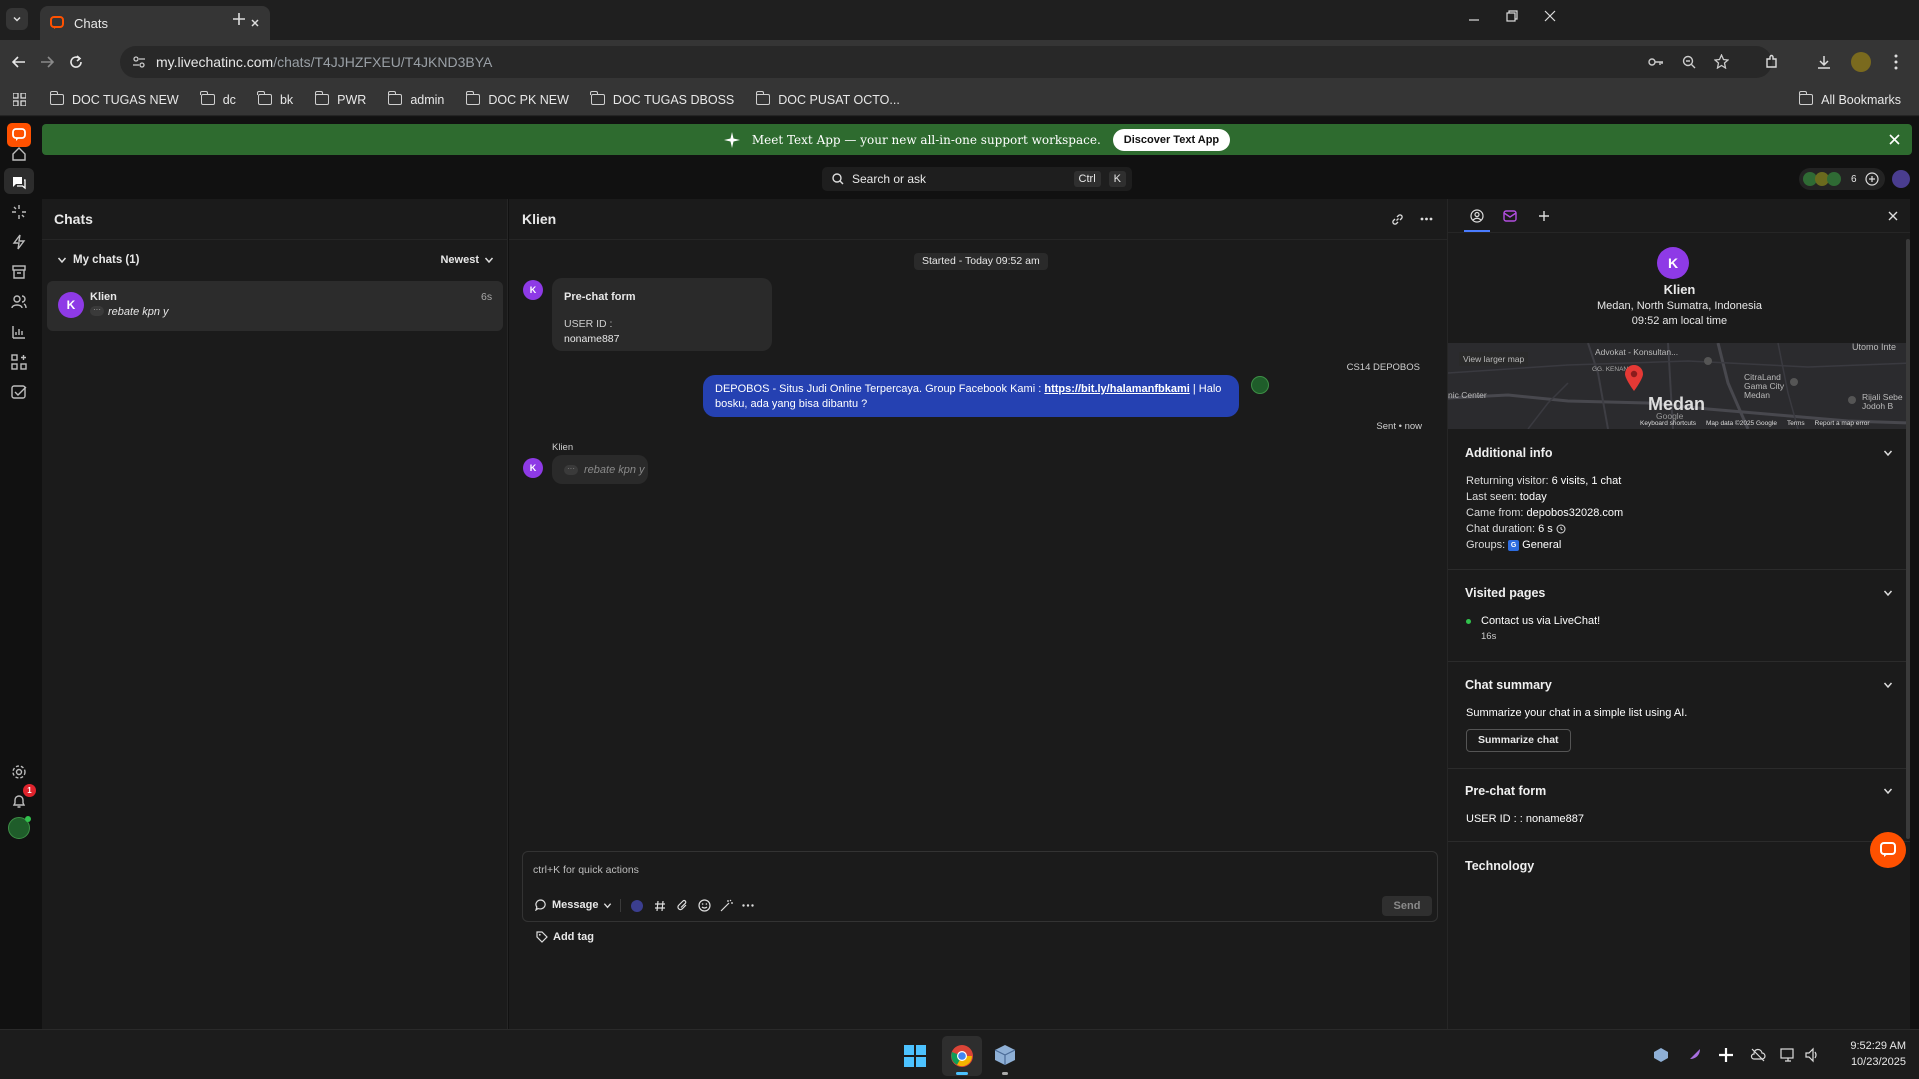  What do you see at coordinates (915, 1056) in the screenshot?
I see `windows-start-icon` at bounding box center [915, 1056].